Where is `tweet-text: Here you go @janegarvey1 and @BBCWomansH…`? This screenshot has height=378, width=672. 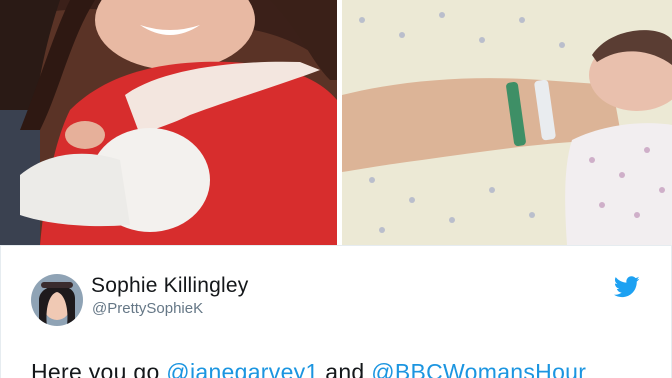 tweet-text: Here you go @janegarvey1 and @BBCWomansH… is located at coordinates (308, 368).